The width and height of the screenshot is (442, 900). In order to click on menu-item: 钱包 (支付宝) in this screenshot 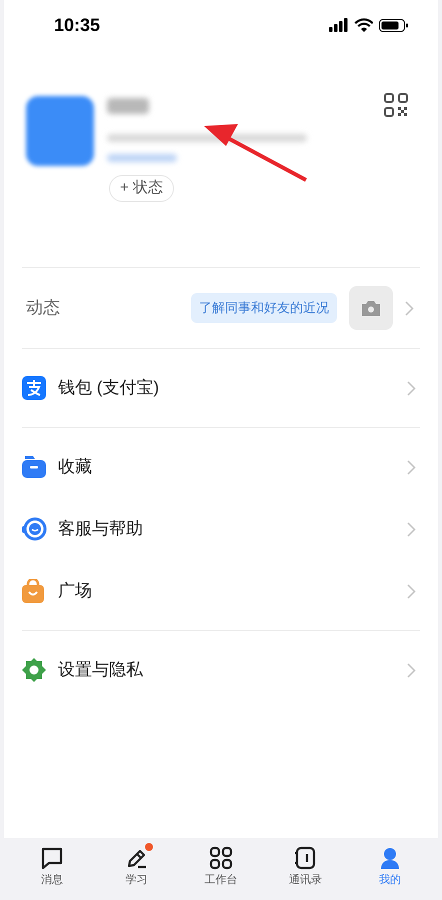, I will do `click(221, 388)`.